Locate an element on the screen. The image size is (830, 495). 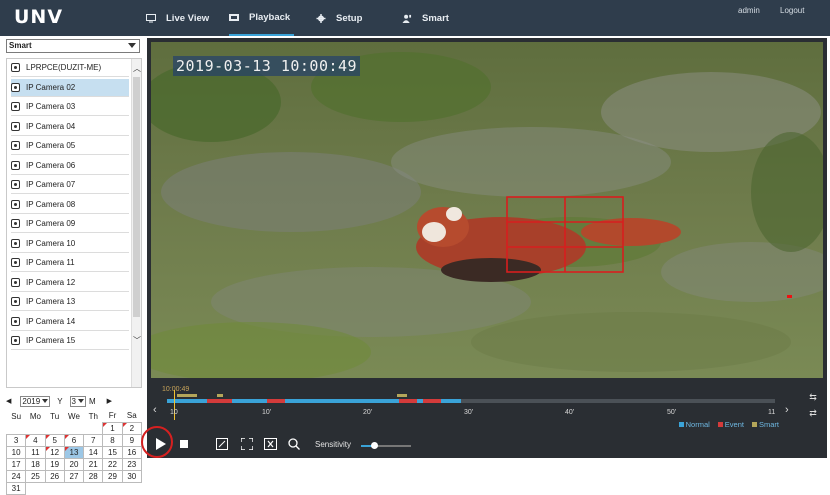
device-item: IP Camera 13 is located at coordinates (70, 302).